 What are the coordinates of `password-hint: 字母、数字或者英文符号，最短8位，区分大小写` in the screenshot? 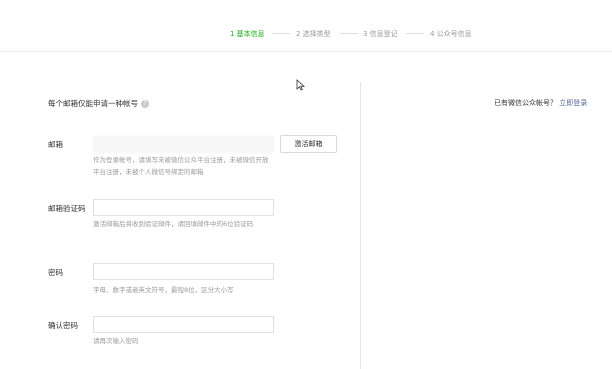 It's located at (163, 290).